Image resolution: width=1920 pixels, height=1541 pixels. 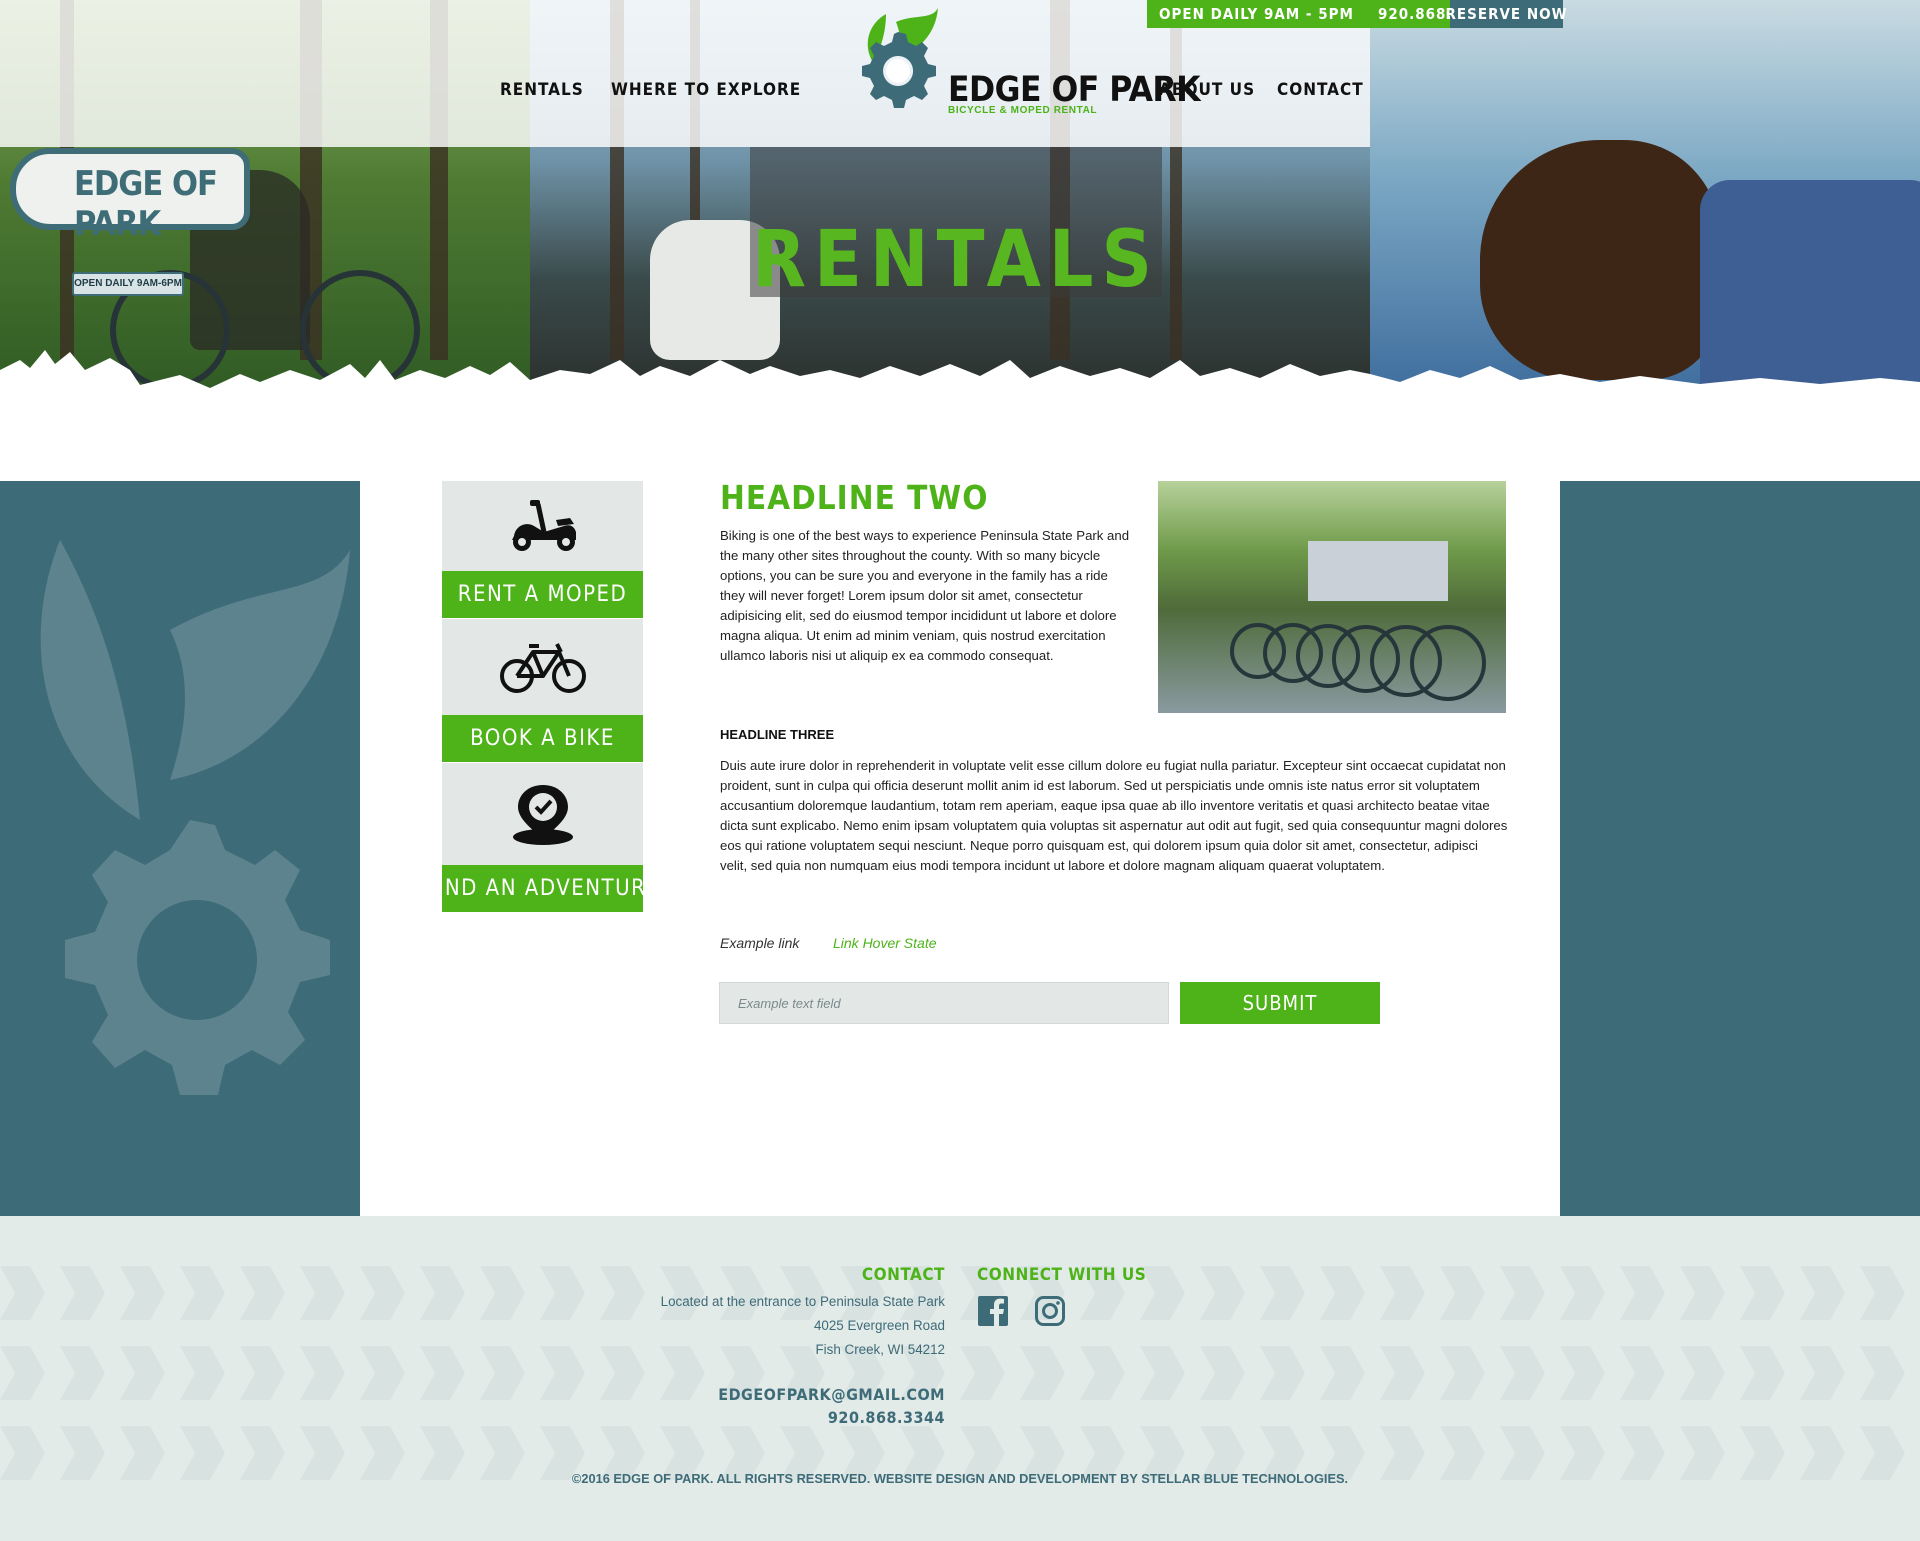 I want to click on hover-state-link: Link Hover State, so click(x=885, y=943).